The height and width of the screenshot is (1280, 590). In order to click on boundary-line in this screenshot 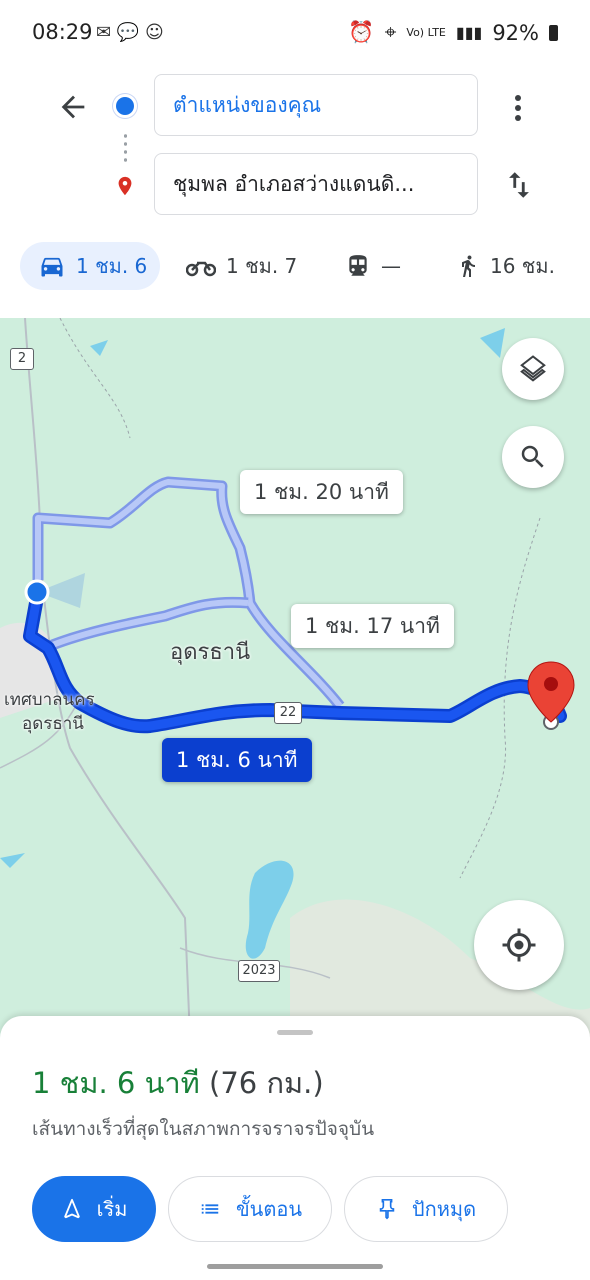, I will do `click(95, 378)`.